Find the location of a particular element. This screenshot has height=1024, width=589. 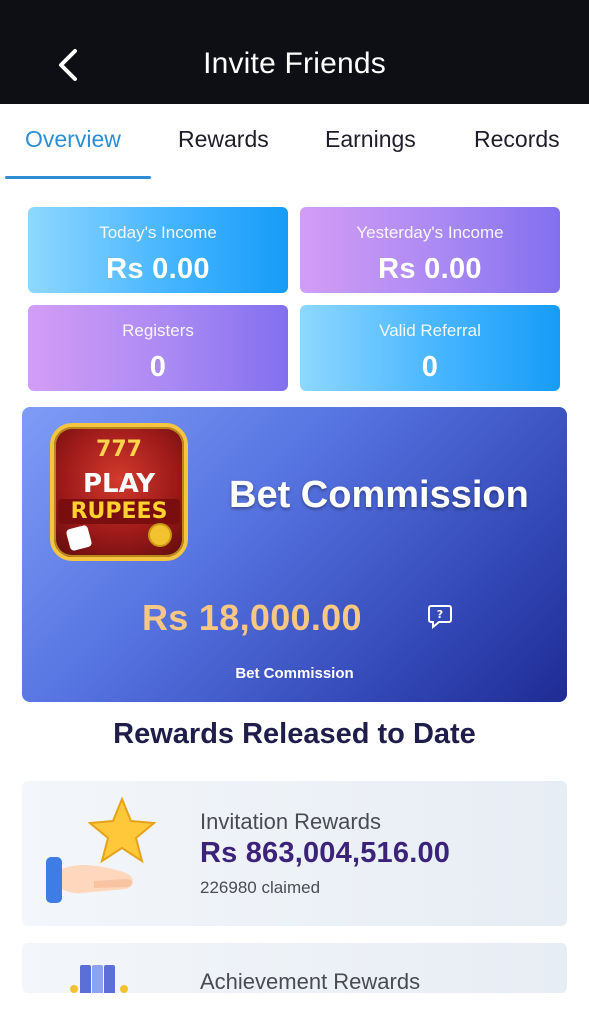

invitation-rewards-claimed: 226980 claimed is located at coordinates (260, 887).